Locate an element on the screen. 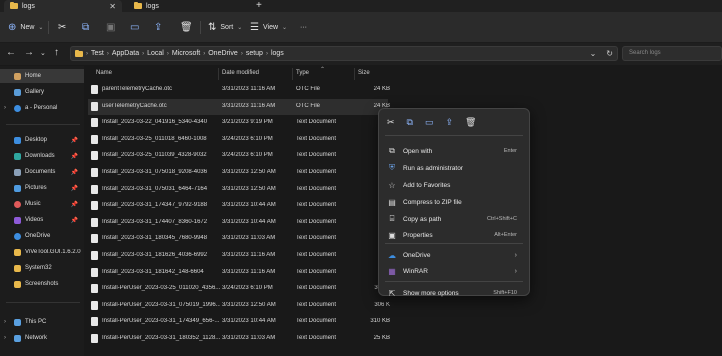 The image size is (722, 356). context-item-show-more-options: ⇱ Show more options Shift+F10 is located at coordinates (454, 293).